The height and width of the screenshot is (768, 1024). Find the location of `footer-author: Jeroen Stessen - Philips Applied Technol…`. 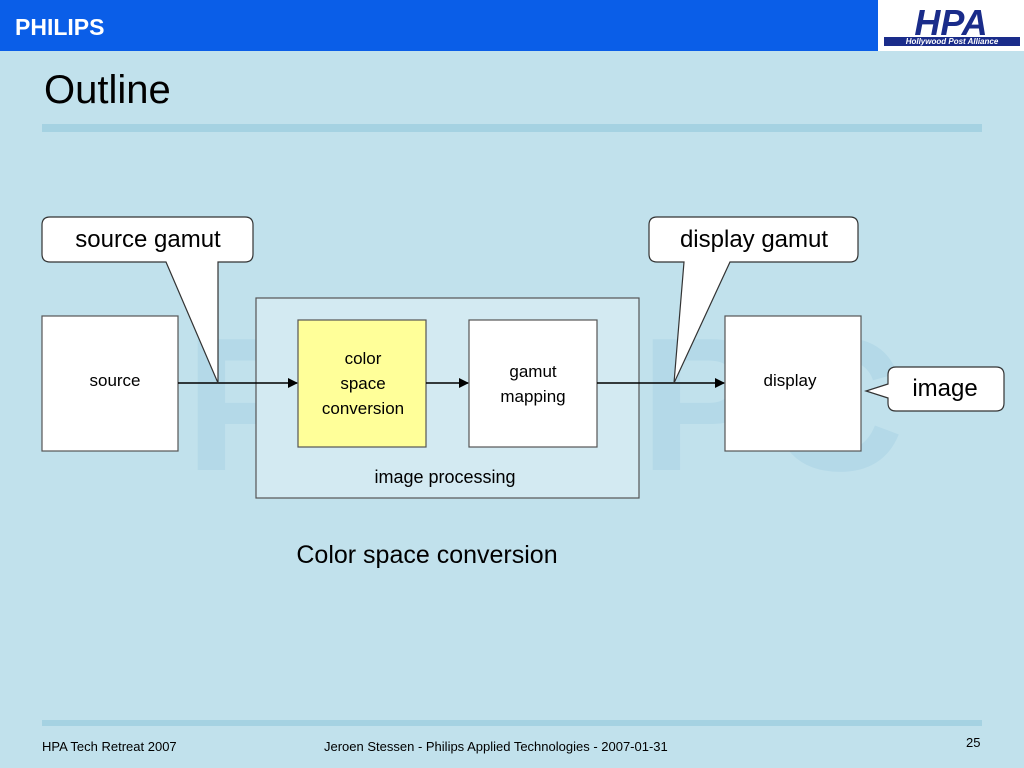

footer-author: Jeroen Stessen - Philips Applied Technol… is located at coordinates (496, 746).